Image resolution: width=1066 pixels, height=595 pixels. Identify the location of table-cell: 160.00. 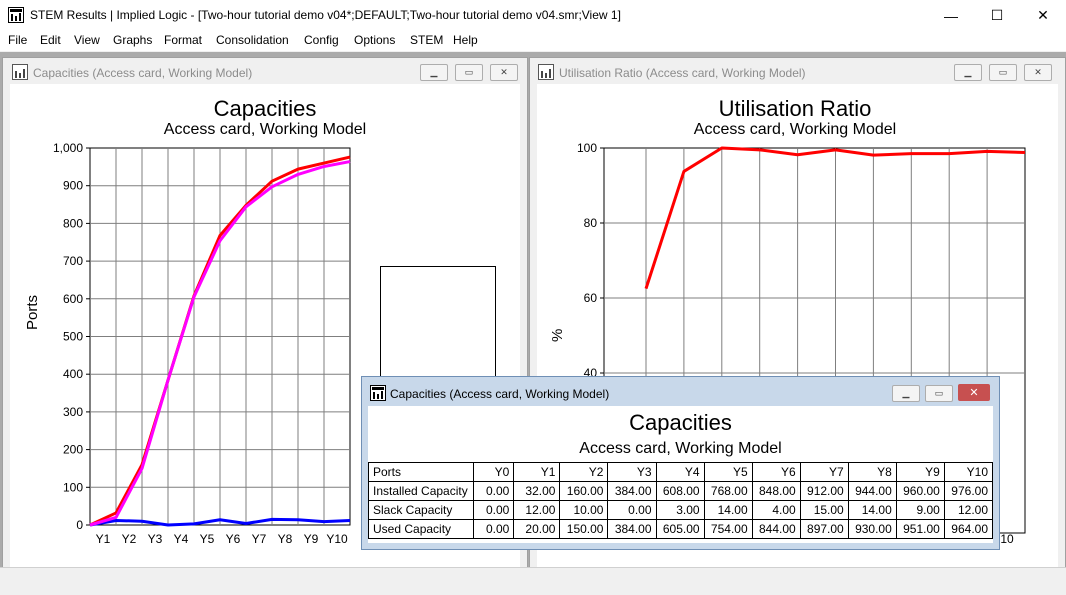
(584, 491).